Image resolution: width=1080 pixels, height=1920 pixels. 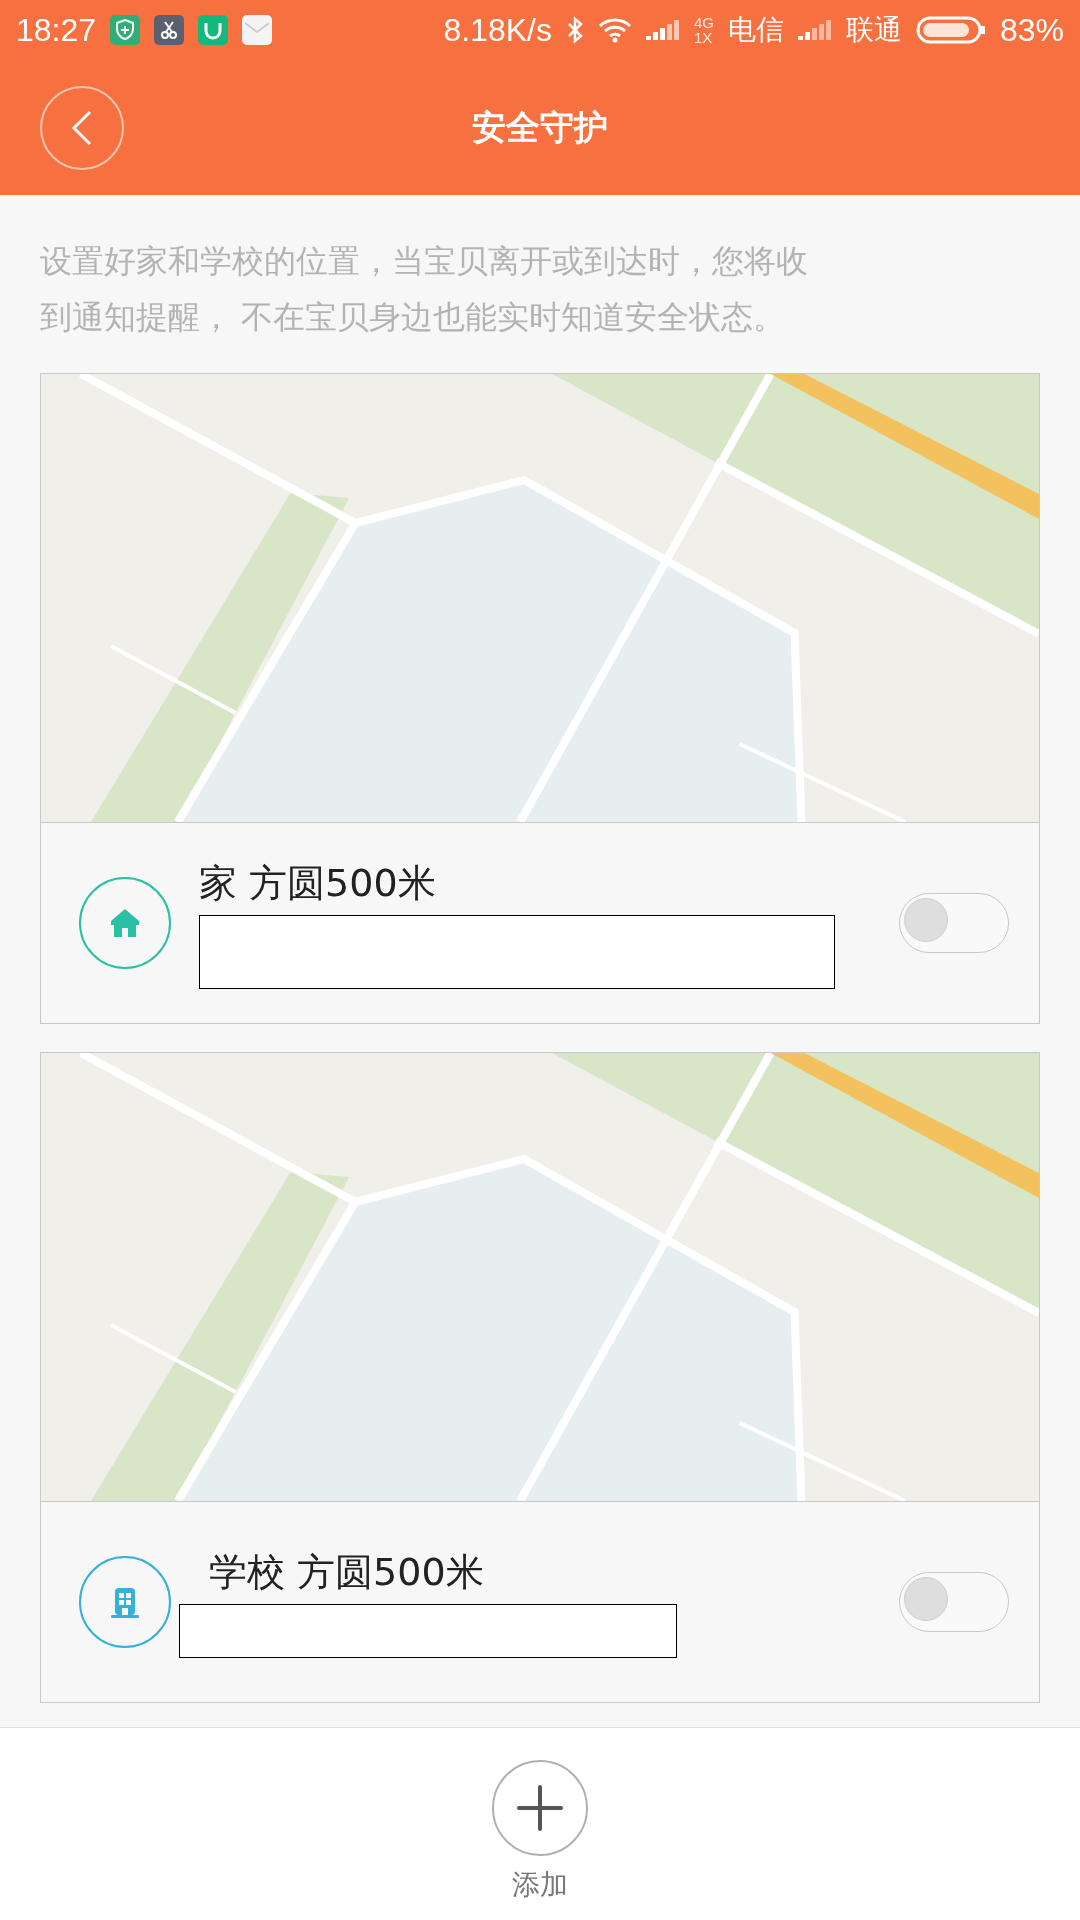 What do you see at coordinates (213, 30) in the screenshot?
I see `app-icon` at bounding box center [213, 30].